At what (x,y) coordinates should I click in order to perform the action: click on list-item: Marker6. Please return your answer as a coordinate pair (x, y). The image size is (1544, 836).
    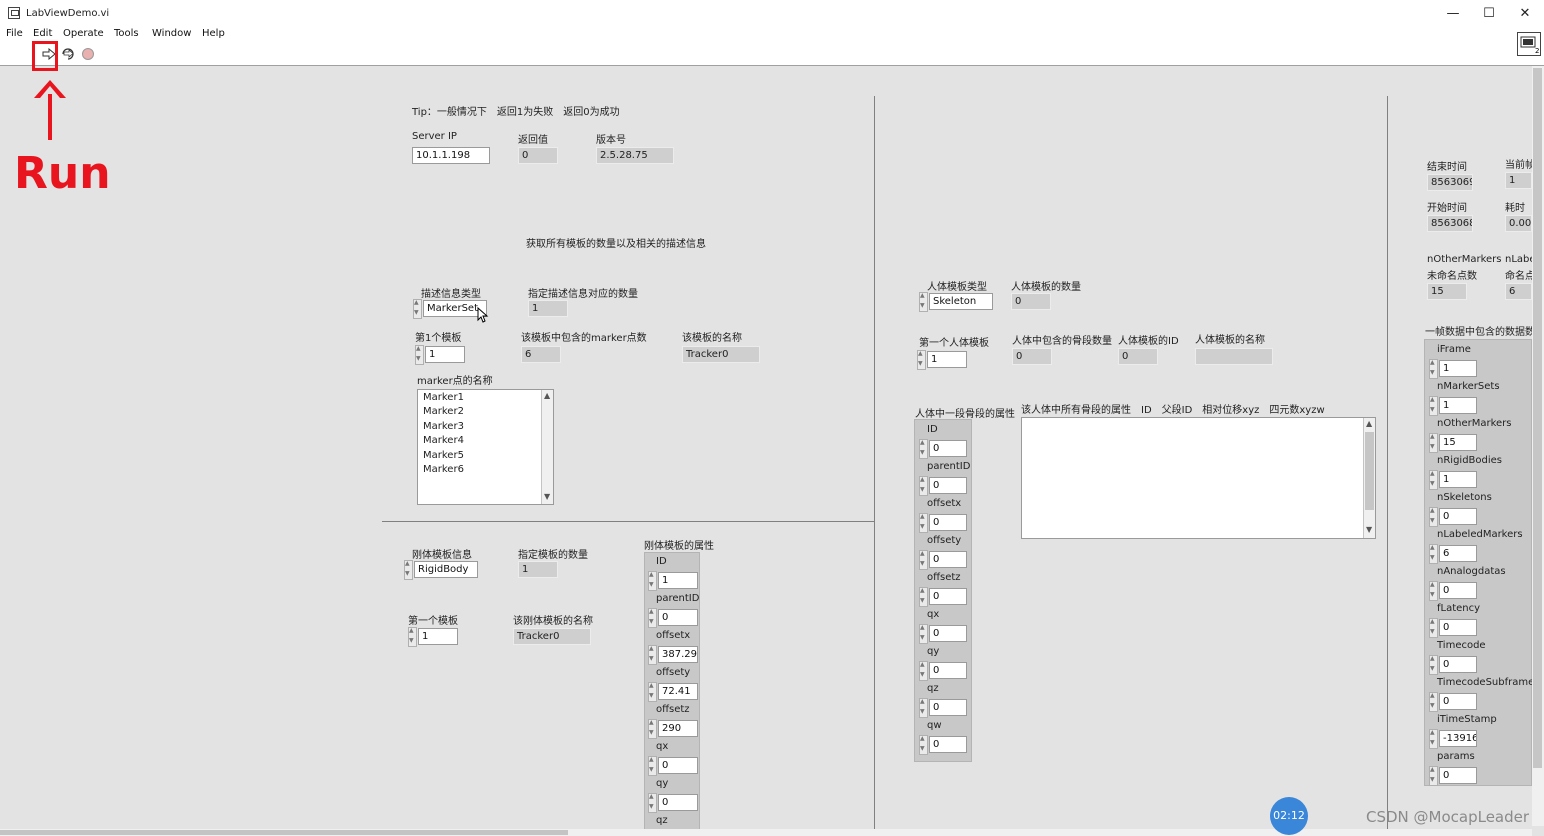
    Looking at the image, I should click on (443, 469).